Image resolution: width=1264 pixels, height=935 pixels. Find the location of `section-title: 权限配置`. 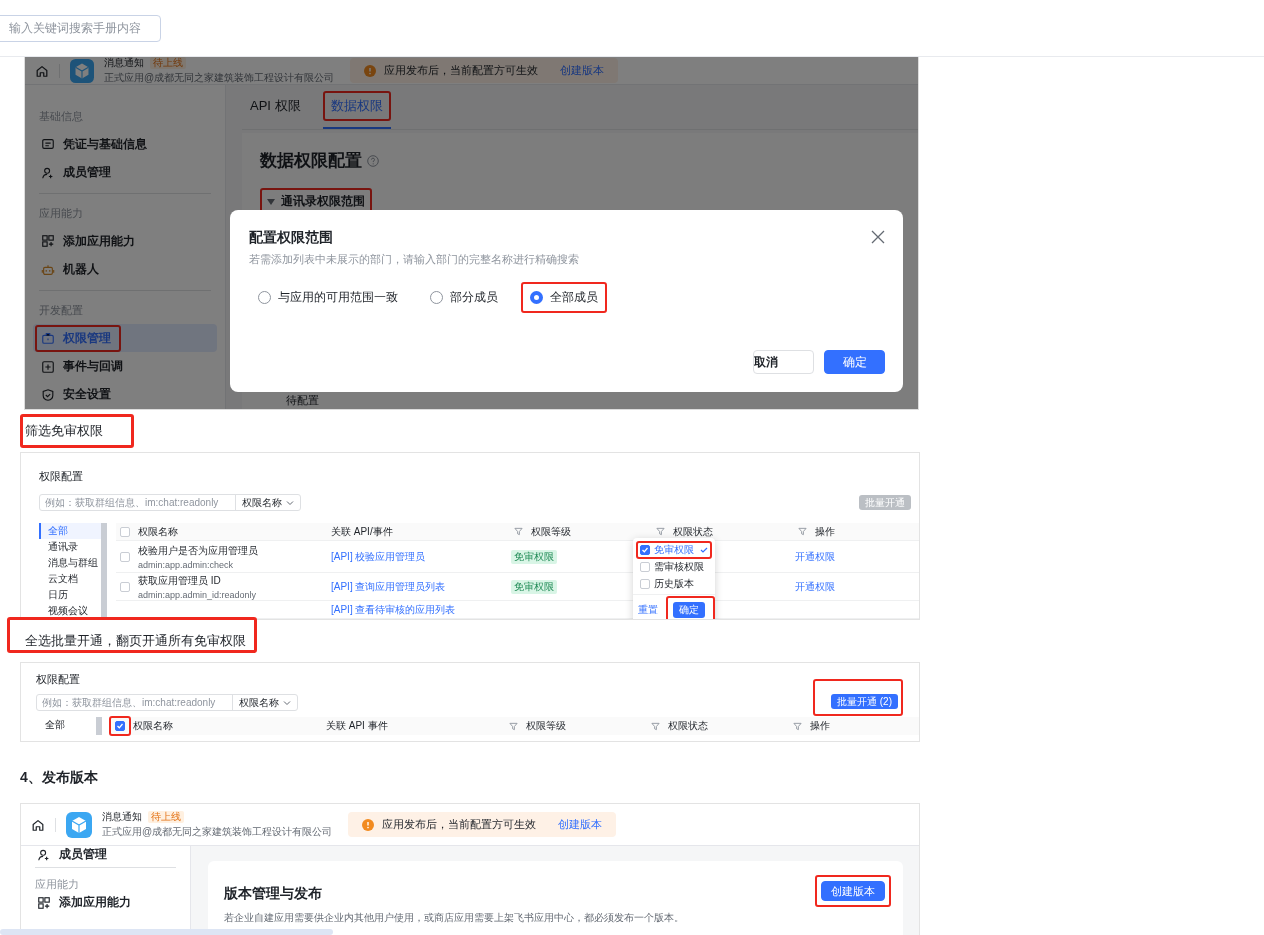

section-title: 权限配置 is located at coordinates (58, 679).